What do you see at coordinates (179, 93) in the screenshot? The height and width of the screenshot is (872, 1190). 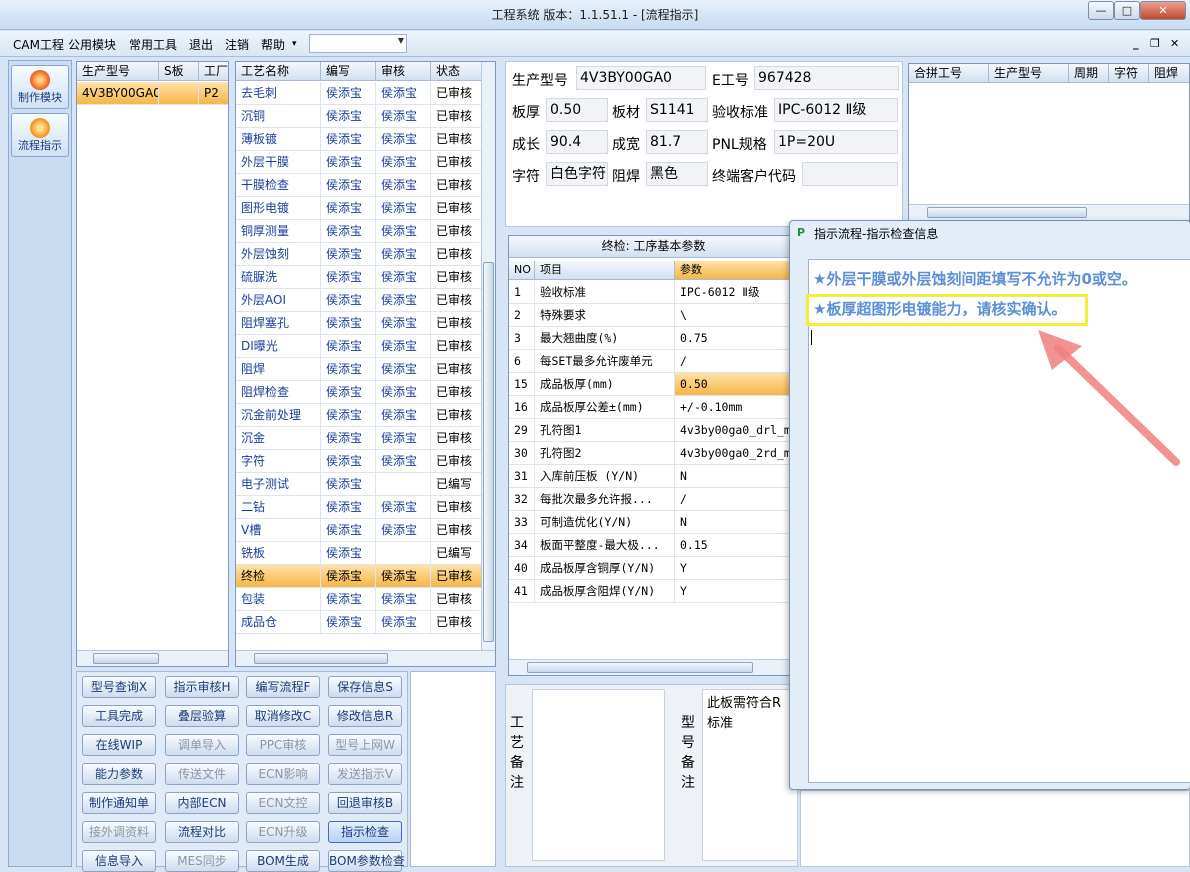 I see `model-cell` at bounding box center [179, 93].